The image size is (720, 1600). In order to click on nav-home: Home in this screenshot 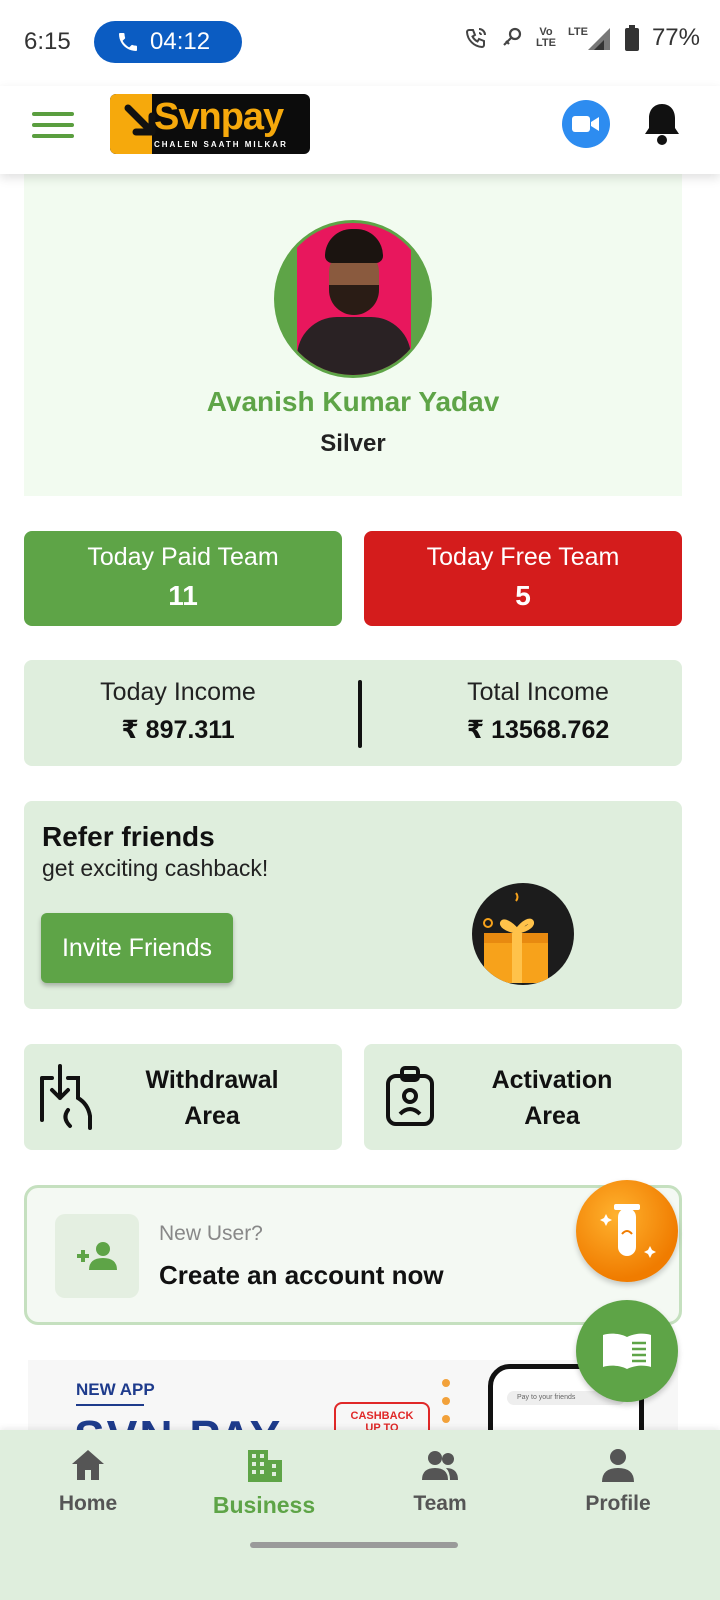, I will do `click(88, 1481)`.